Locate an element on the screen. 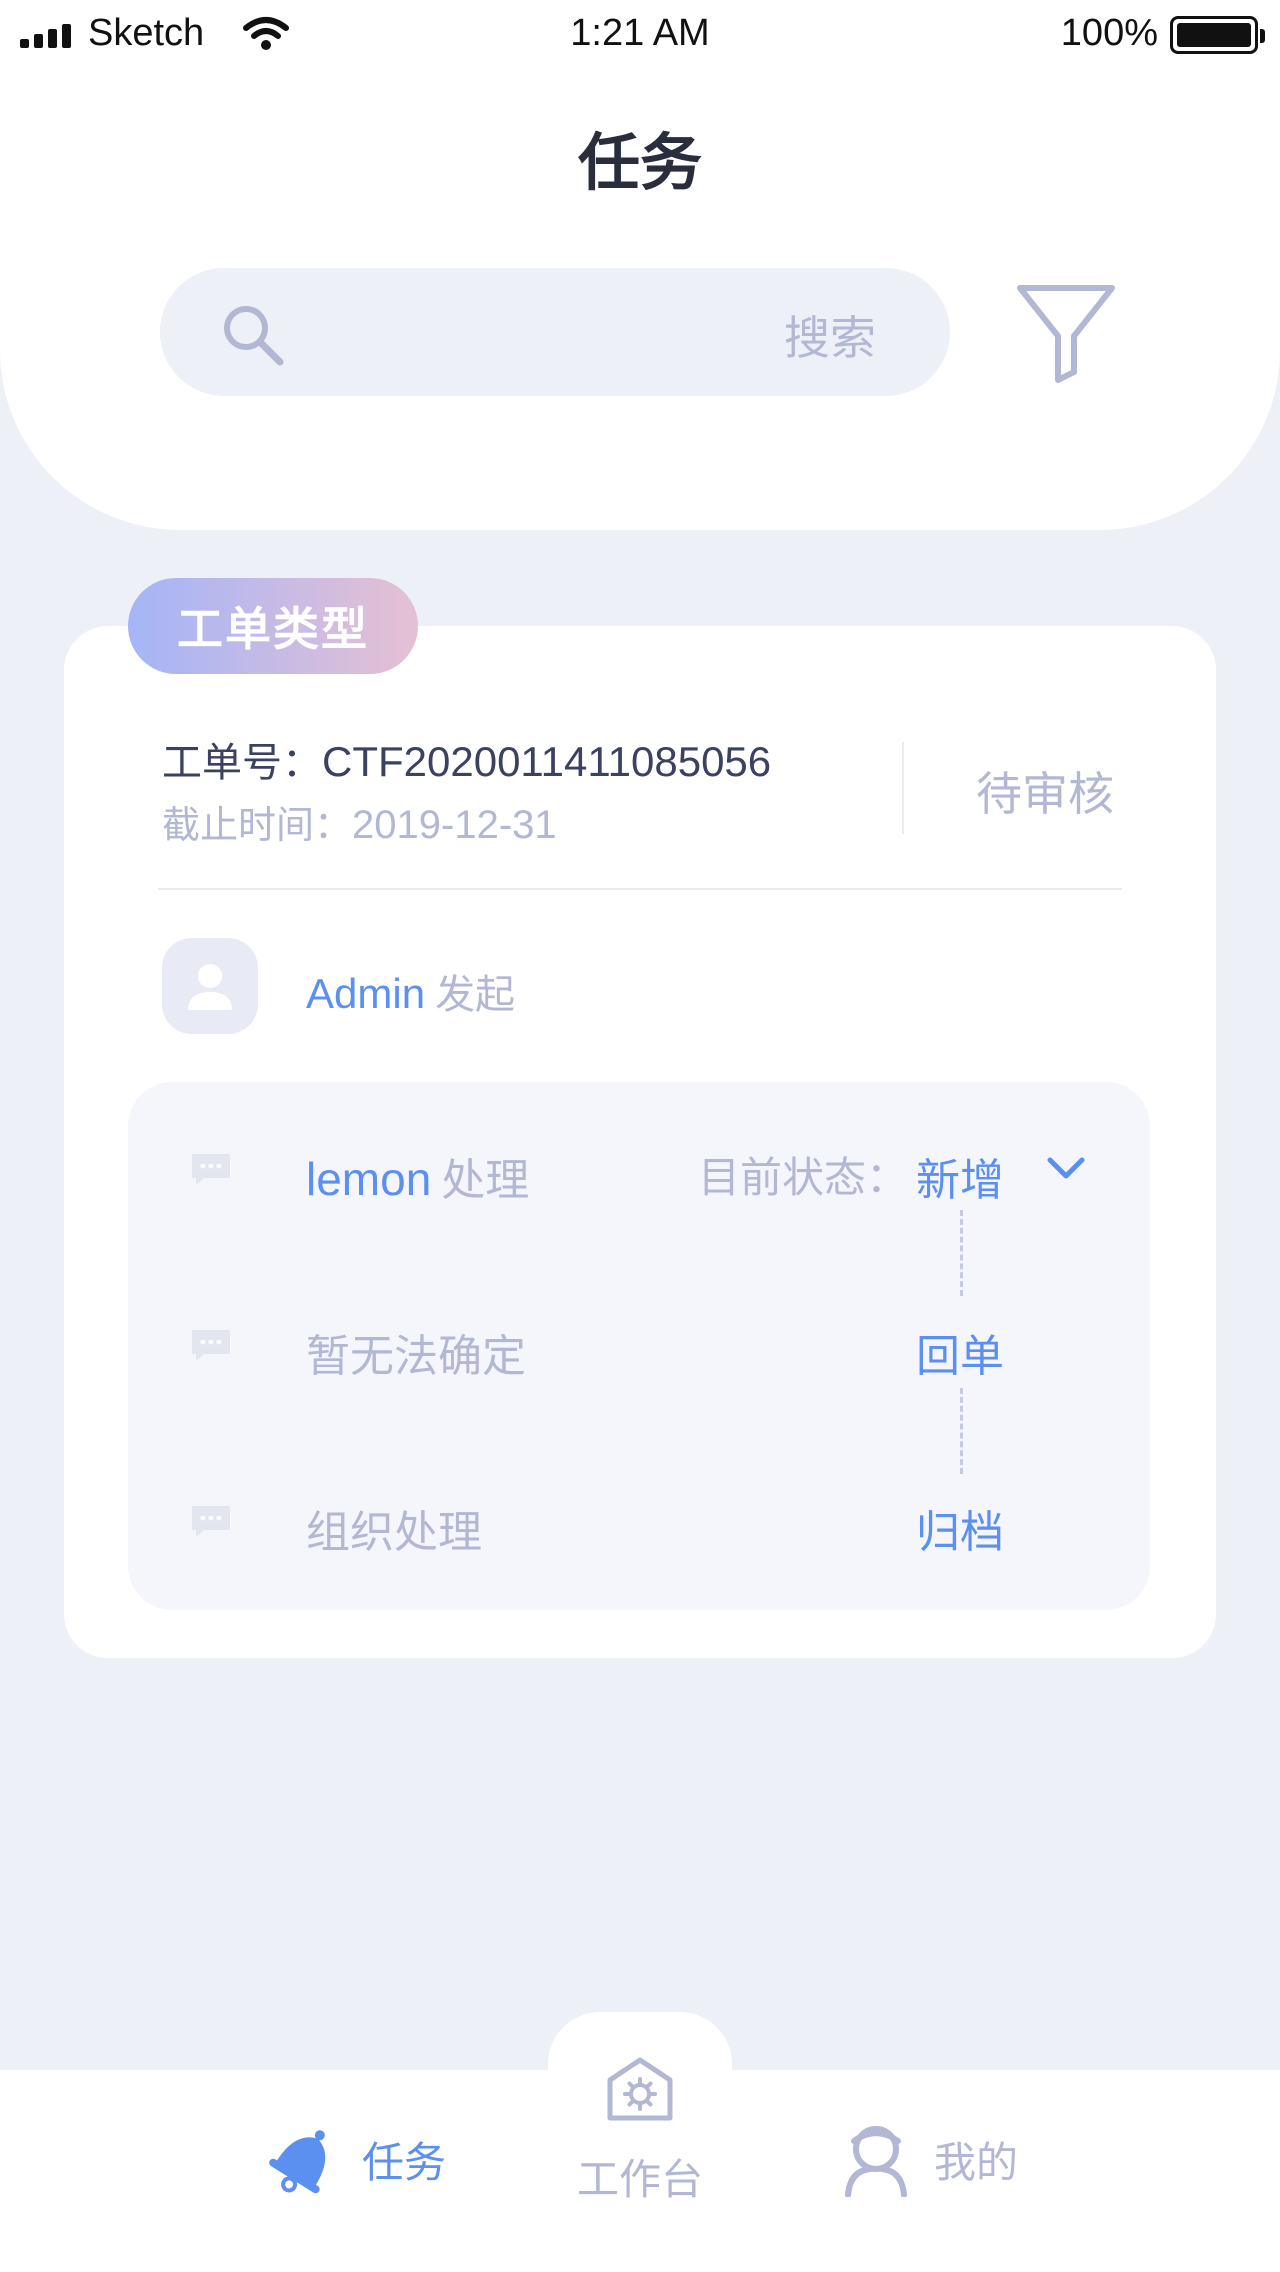 The height and width of the screenshot is (2272, 1280). order-number-value: CTF2020011411085056 is located at coordinates (547, 761).